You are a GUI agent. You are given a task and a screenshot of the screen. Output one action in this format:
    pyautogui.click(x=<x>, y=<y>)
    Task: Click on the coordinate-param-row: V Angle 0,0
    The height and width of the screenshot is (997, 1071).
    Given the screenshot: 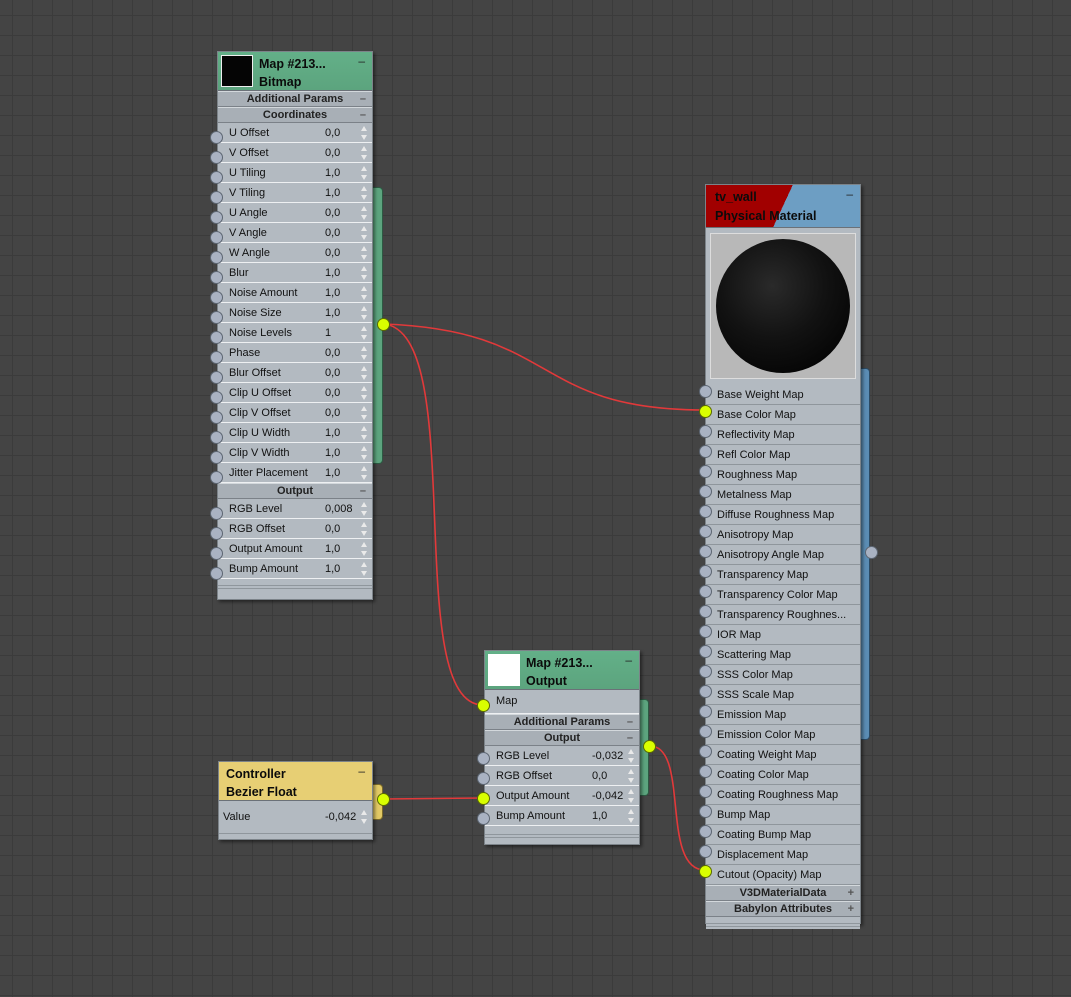 What is the action you would take?
    pyautogui.click(x=295, y=233)
    